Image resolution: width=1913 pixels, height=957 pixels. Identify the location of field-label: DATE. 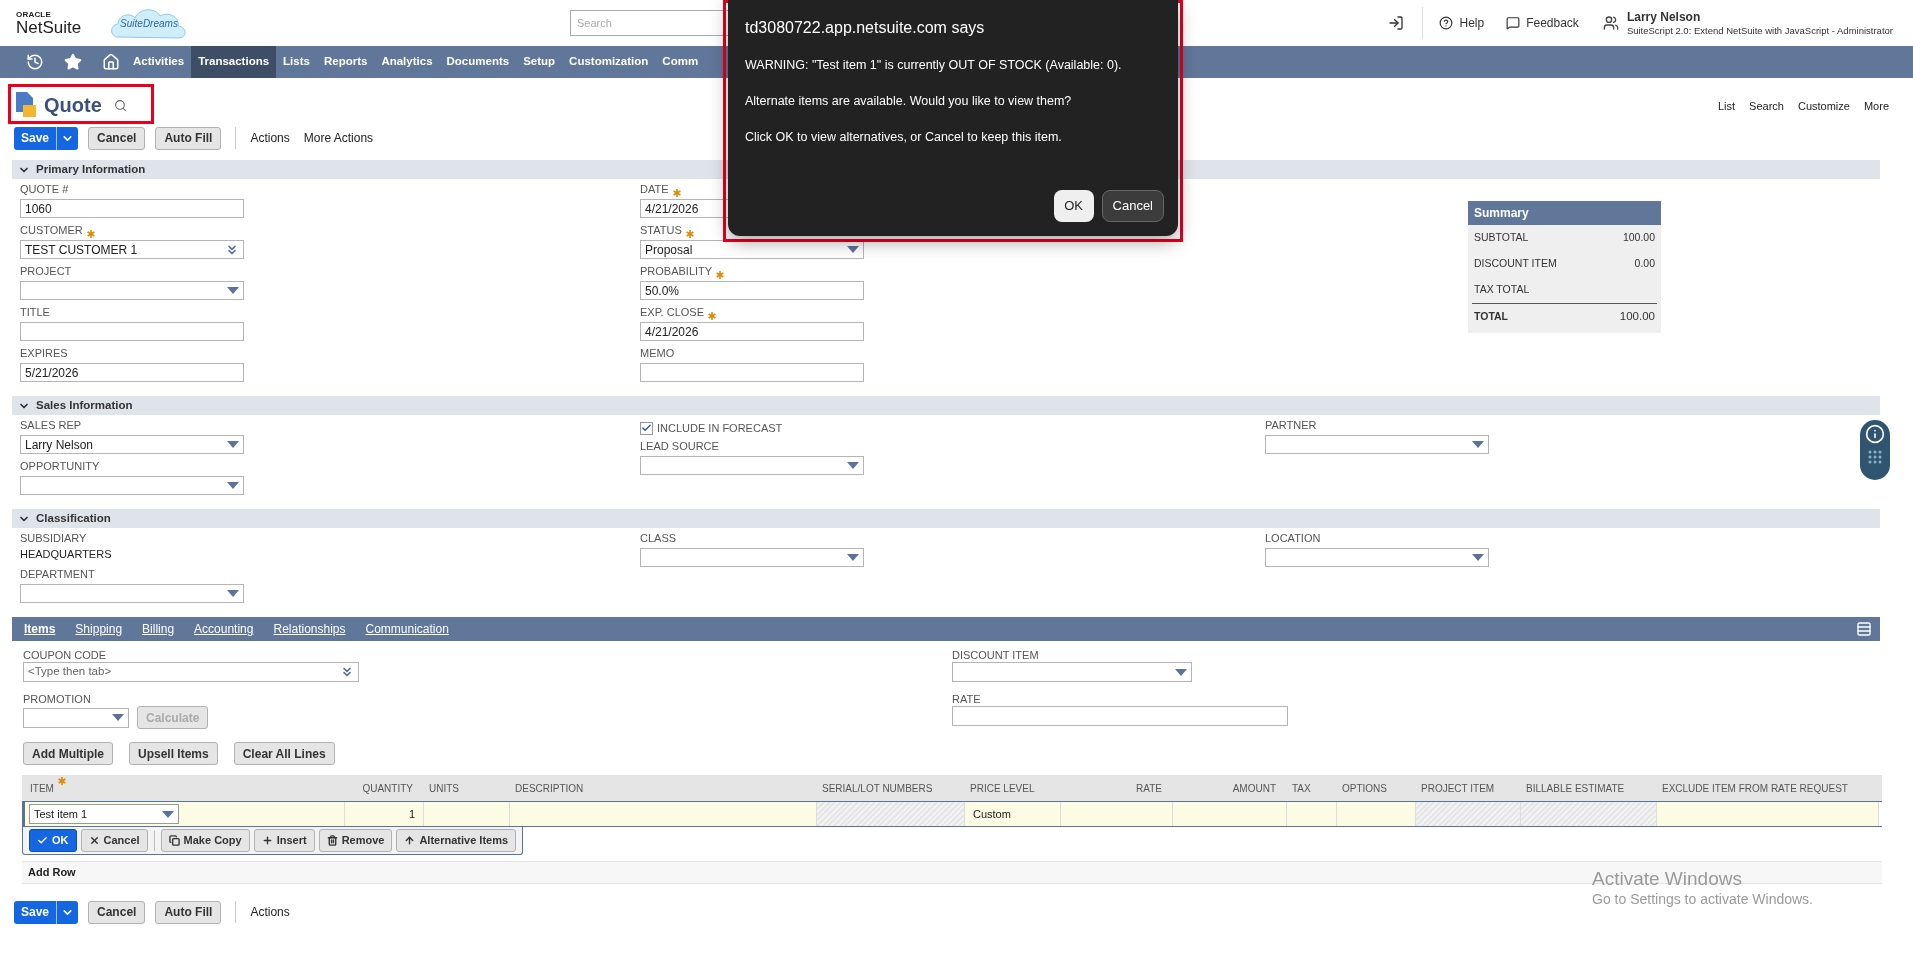
(654, 189).